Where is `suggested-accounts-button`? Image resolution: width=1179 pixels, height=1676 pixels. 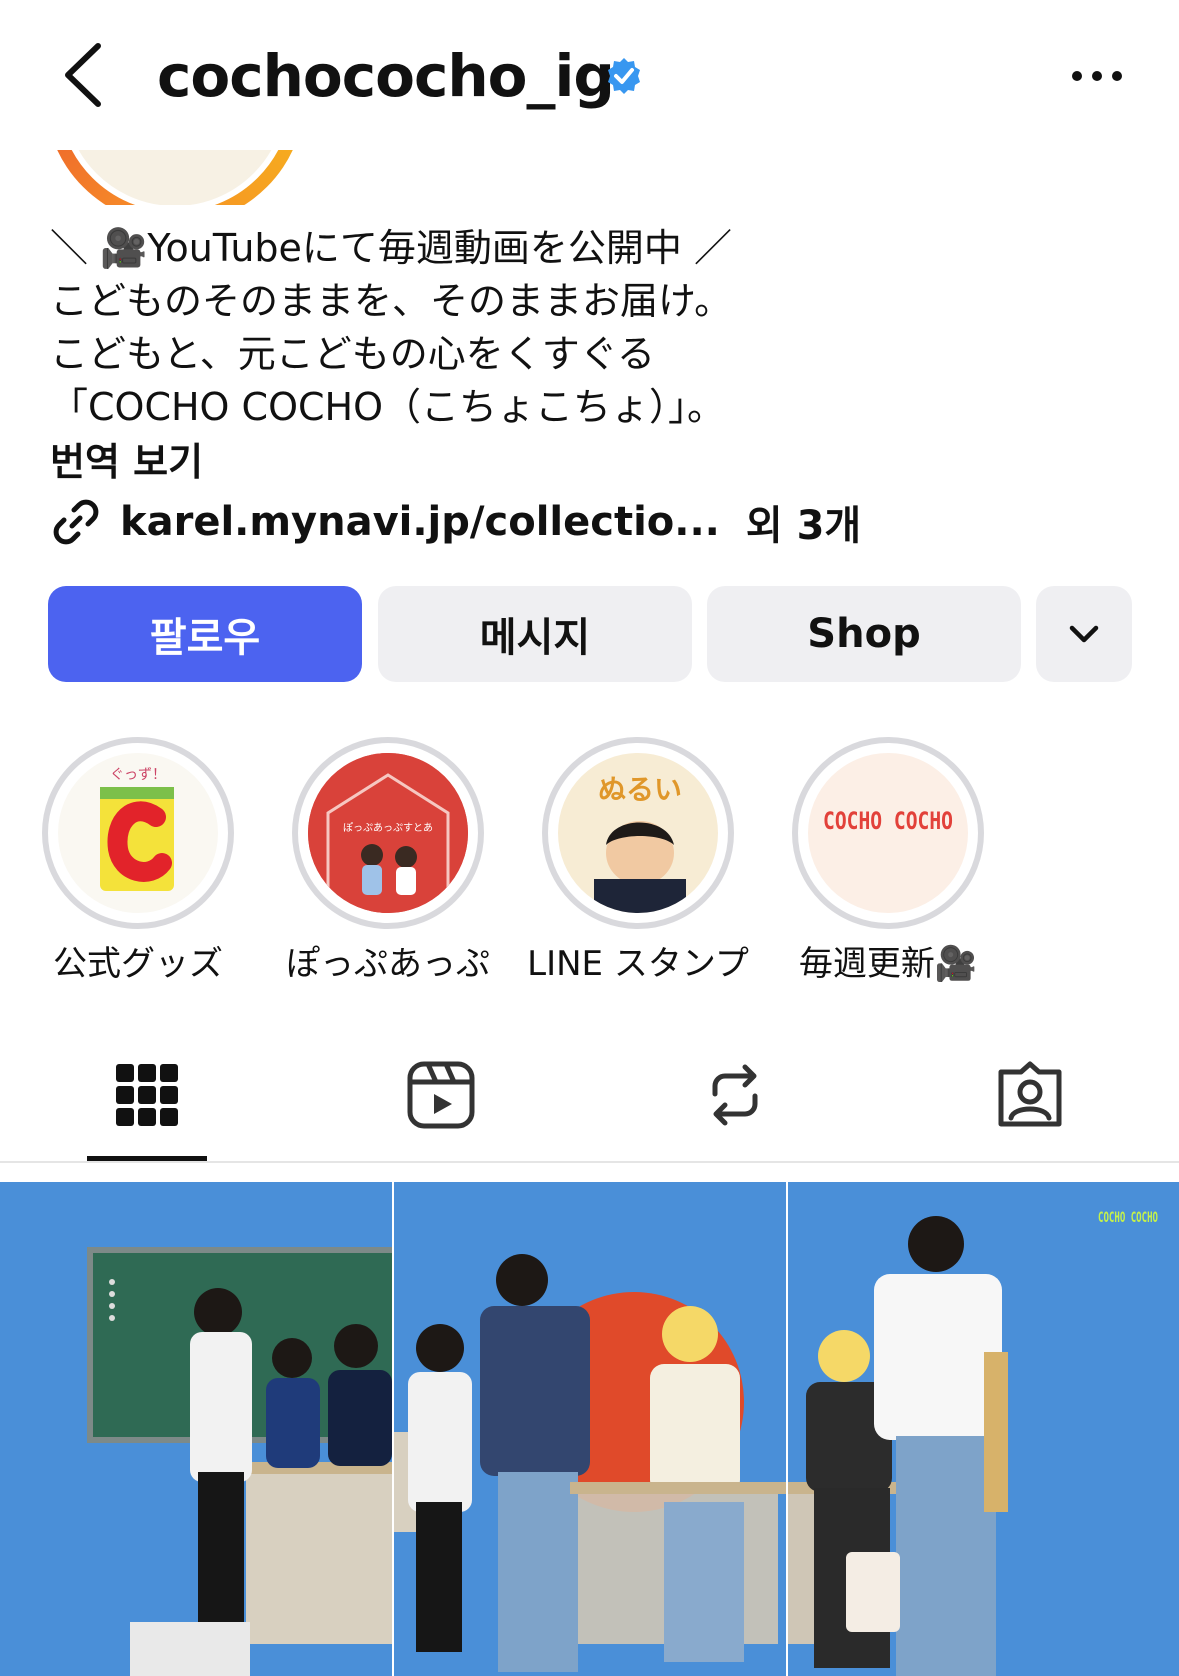
suggested-accounts-button is located at coordinates (1084, 634).